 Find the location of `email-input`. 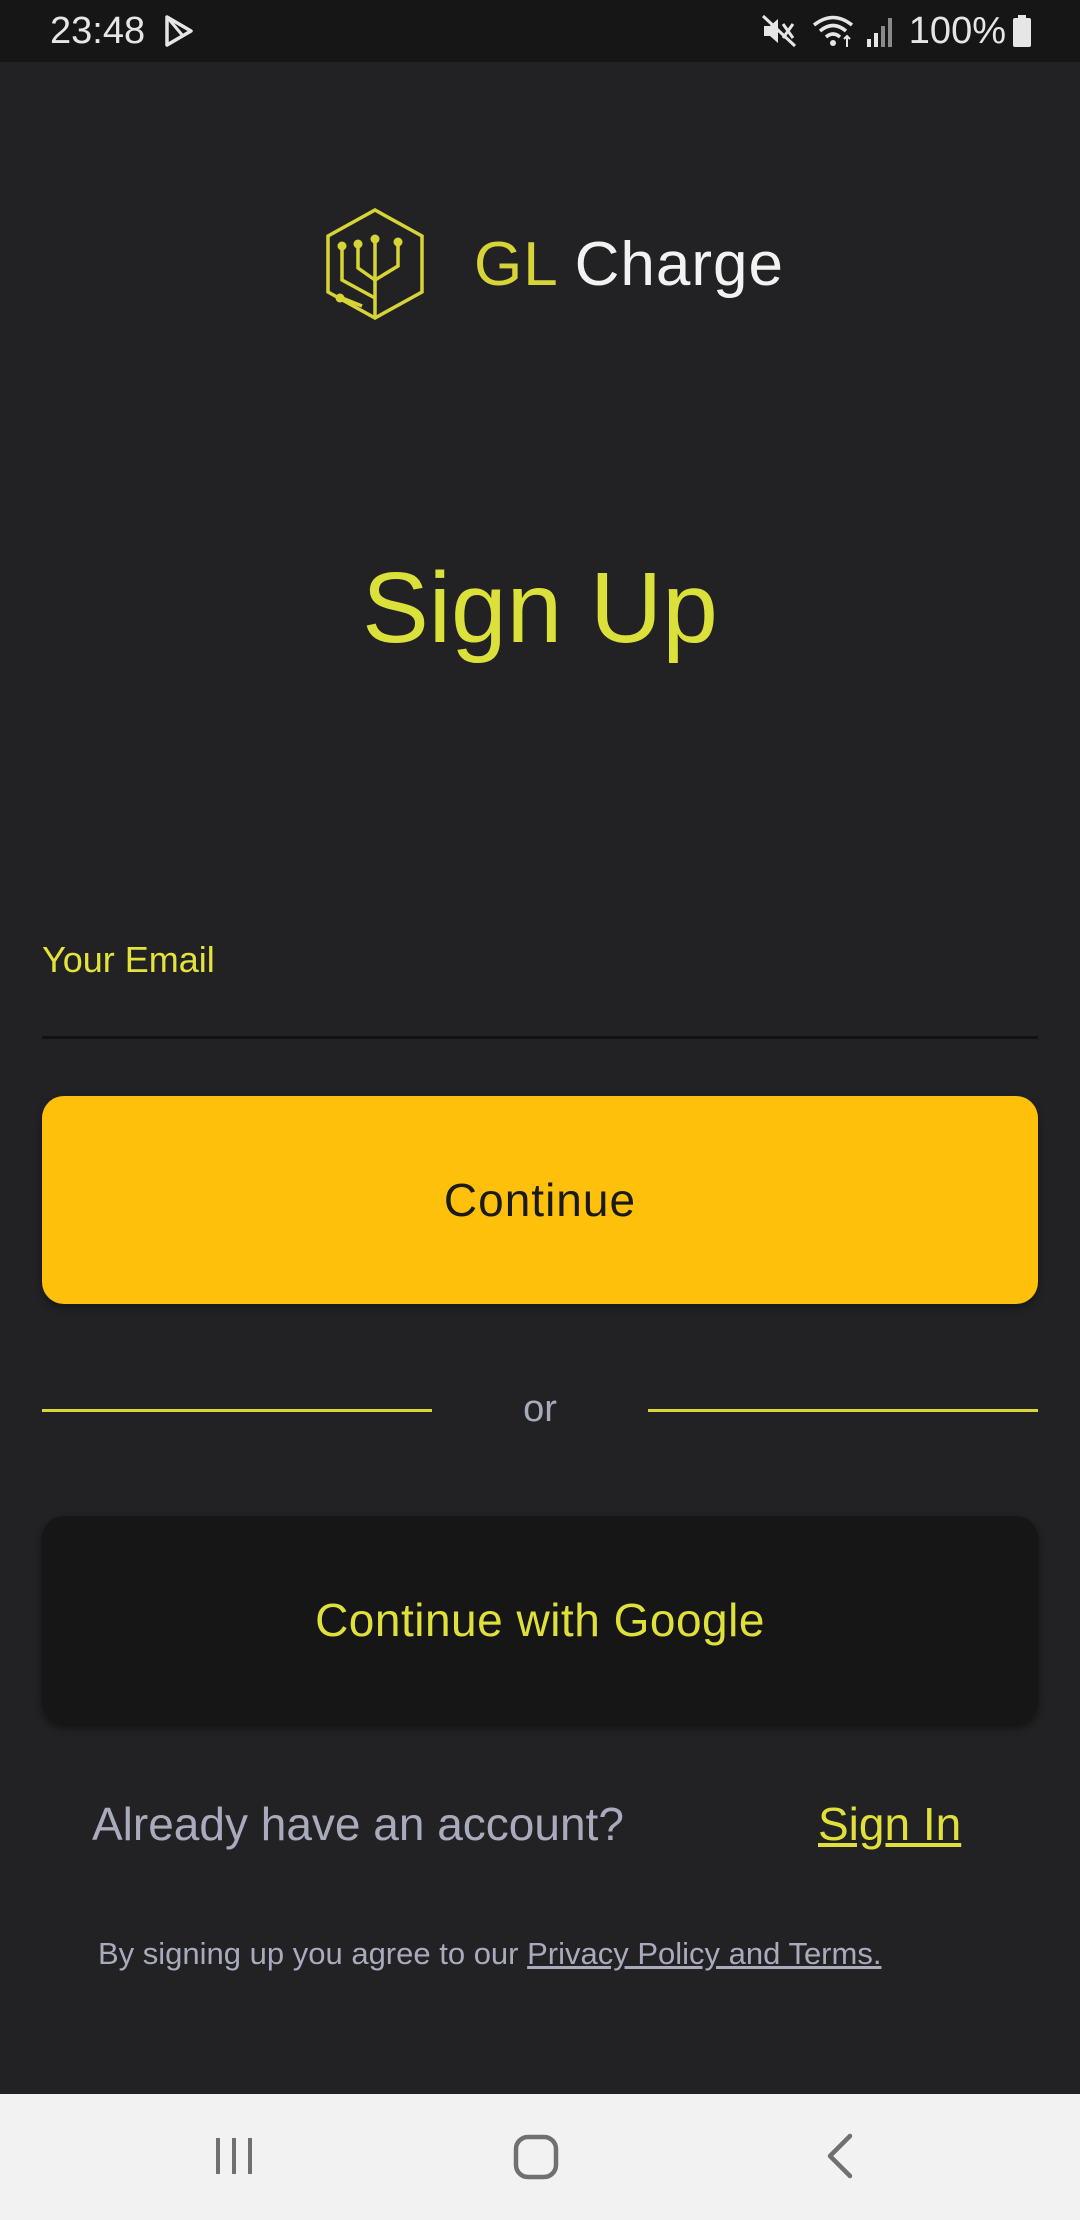

email-input is located at coordinates (540, 1011).